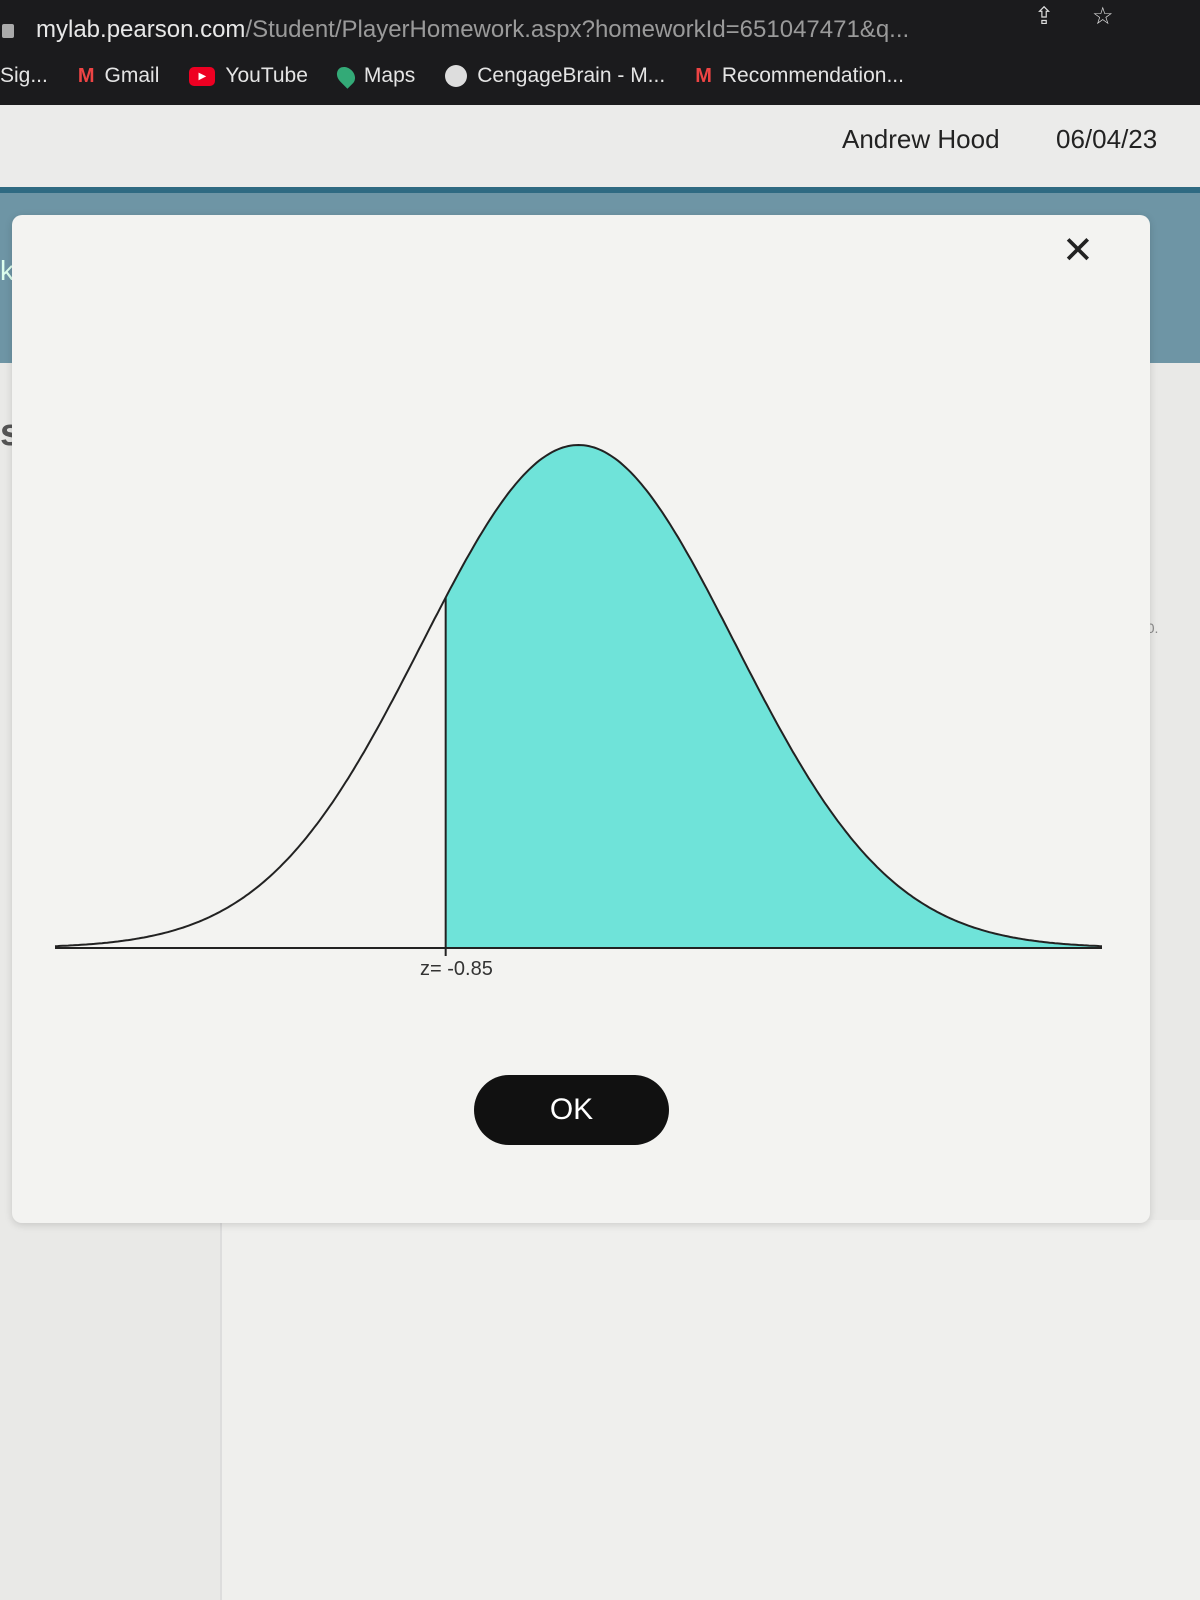  What do you see at coordinates (1078, 250) in the screenshot?
I see `close-icon: ✕` at bounding box center [1078, 250].